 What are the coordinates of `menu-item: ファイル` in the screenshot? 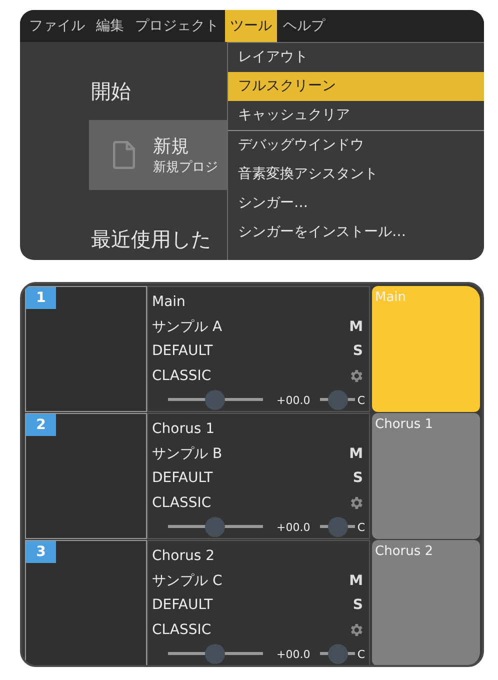 It's located at (55, 26).